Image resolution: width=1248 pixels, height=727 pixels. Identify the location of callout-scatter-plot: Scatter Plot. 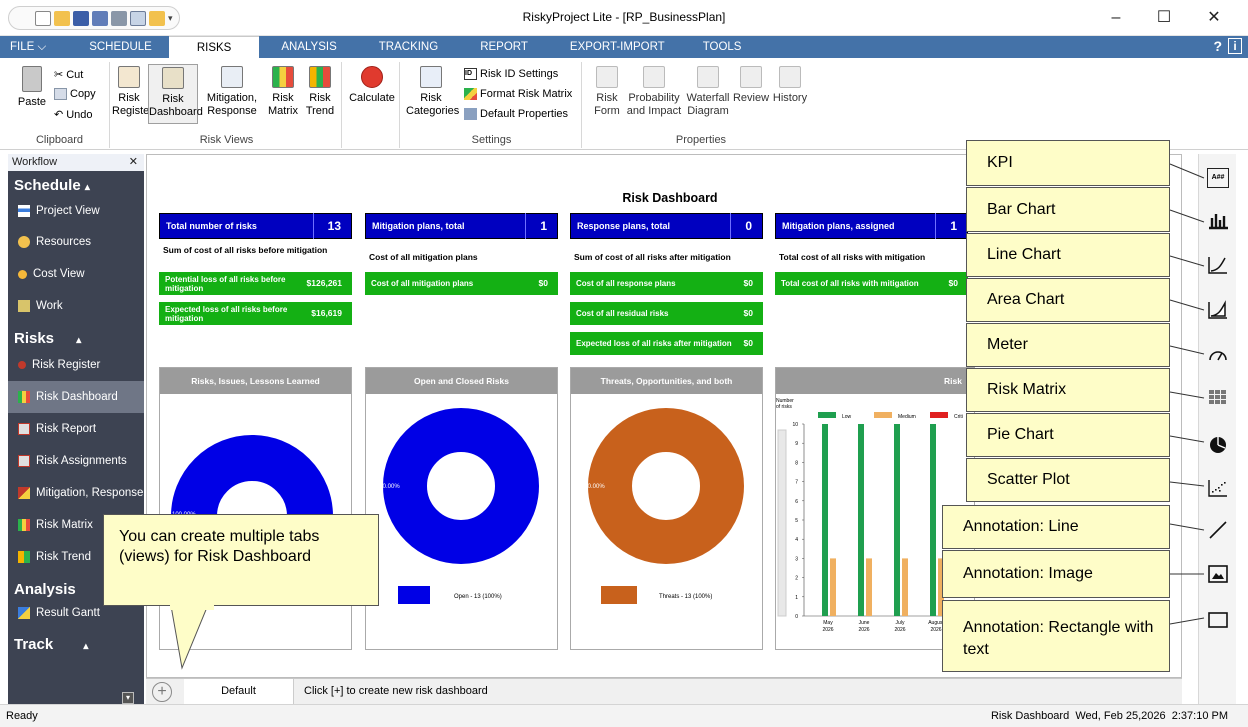
(1068, 480).